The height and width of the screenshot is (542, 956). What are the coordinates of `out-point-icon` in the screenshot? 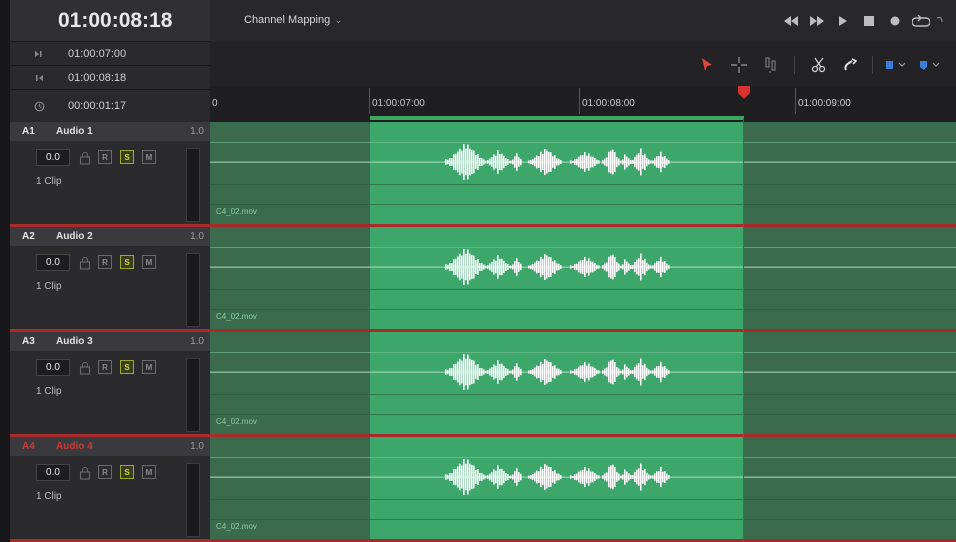 It's located at (39, 78).